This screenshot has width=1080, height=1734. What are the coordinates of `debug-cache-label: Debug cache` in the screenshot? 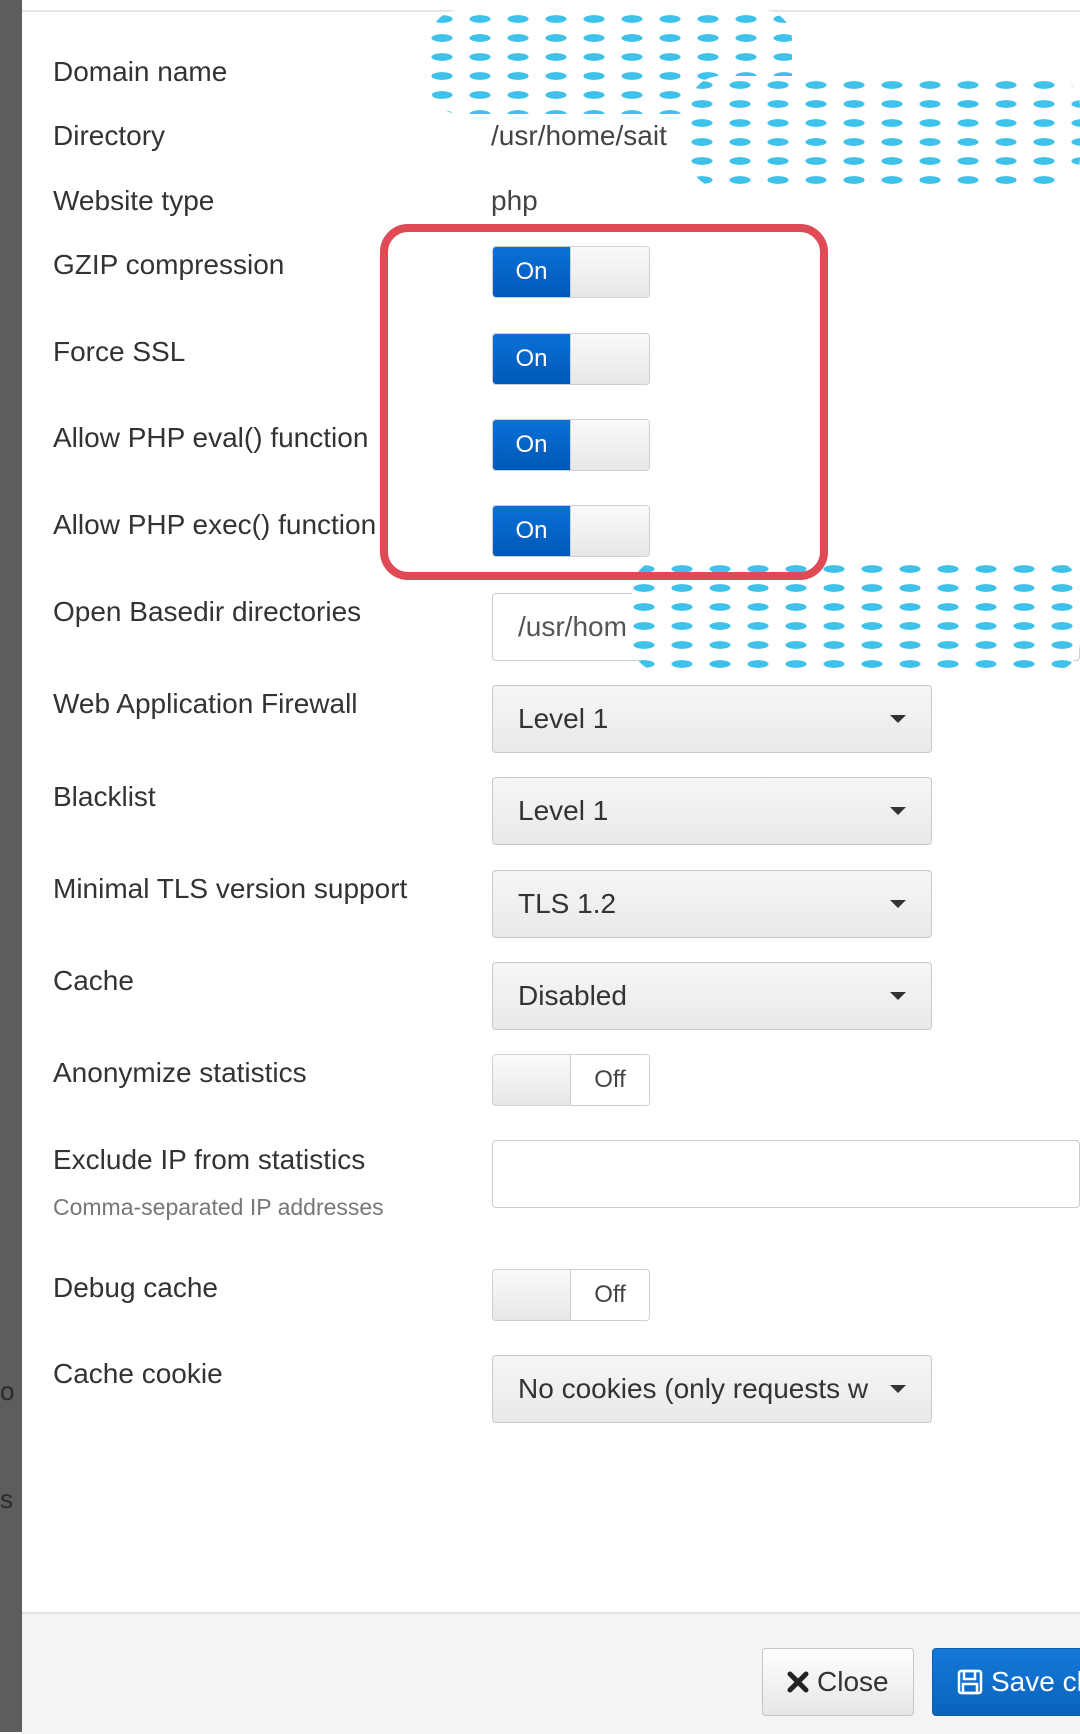 It's located at (136, 1287).